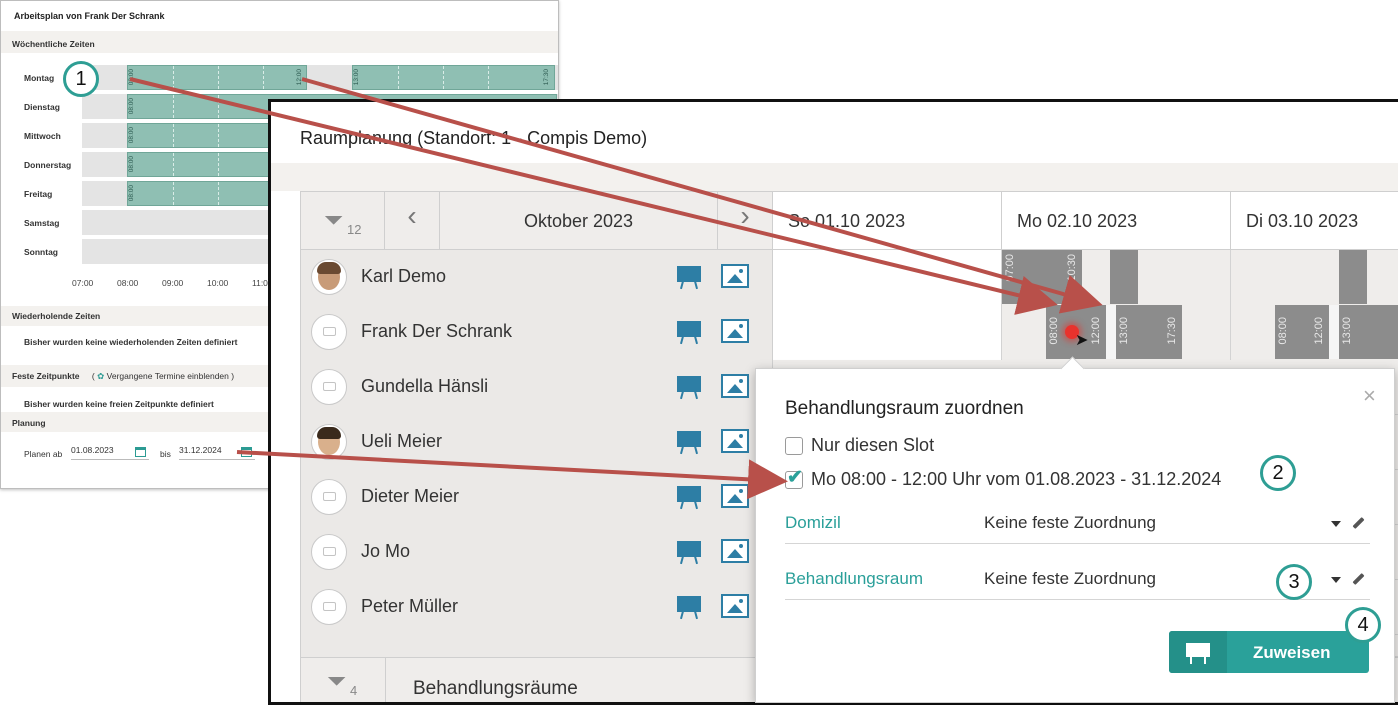 This screenshot has height=705, width=1398. Describe the element at coordinates (794, 446) in the screenshot. I see `only-slot-checkbox` at that location.